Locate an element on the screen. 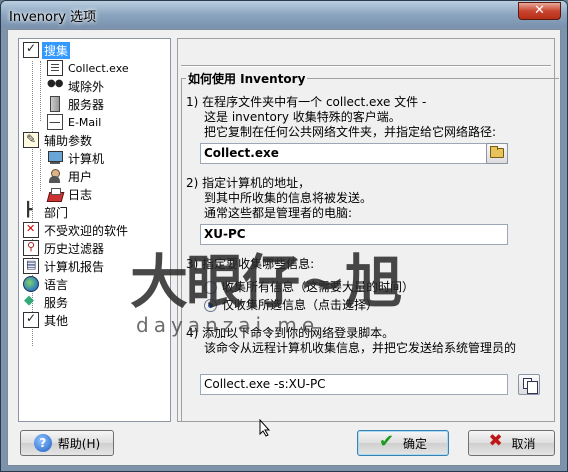 The image size is (568, 472). step2-line1: 2) 指定计算机的地址， is located at coordinates (248, 183).